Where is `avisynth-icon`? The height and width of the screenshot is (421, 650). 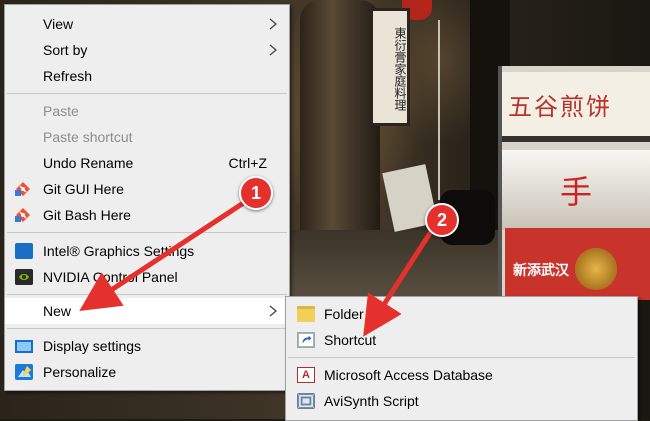 avisynth-icon is located at coordinates (306, 401).